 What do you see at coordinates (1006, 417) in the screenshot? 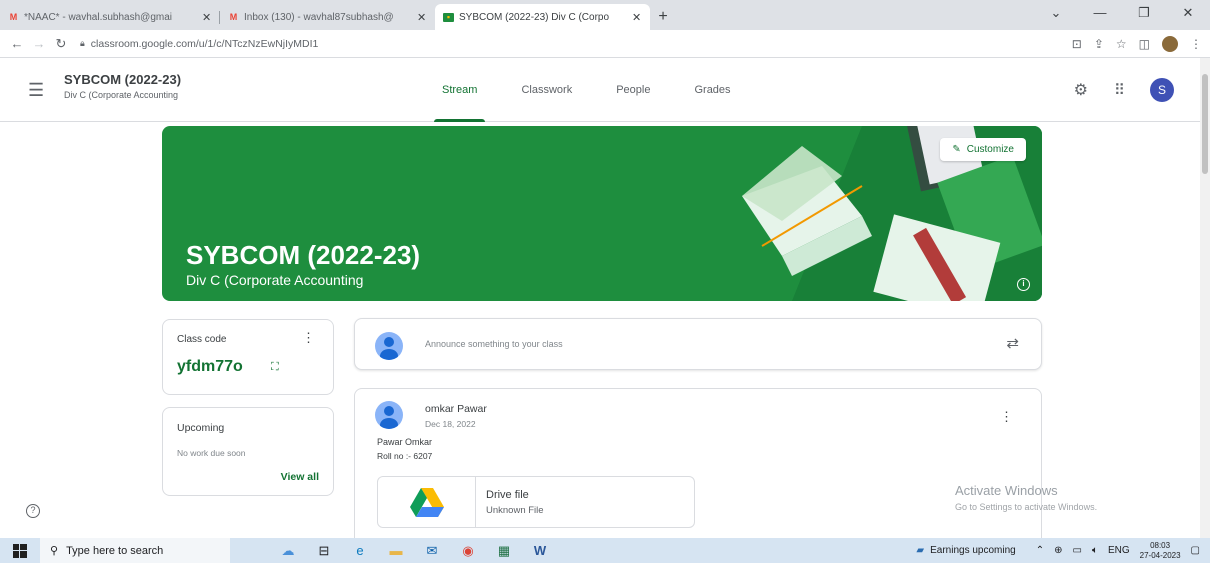
I see `post-options-icon: ⋮` at bounding box center [1006, 417].